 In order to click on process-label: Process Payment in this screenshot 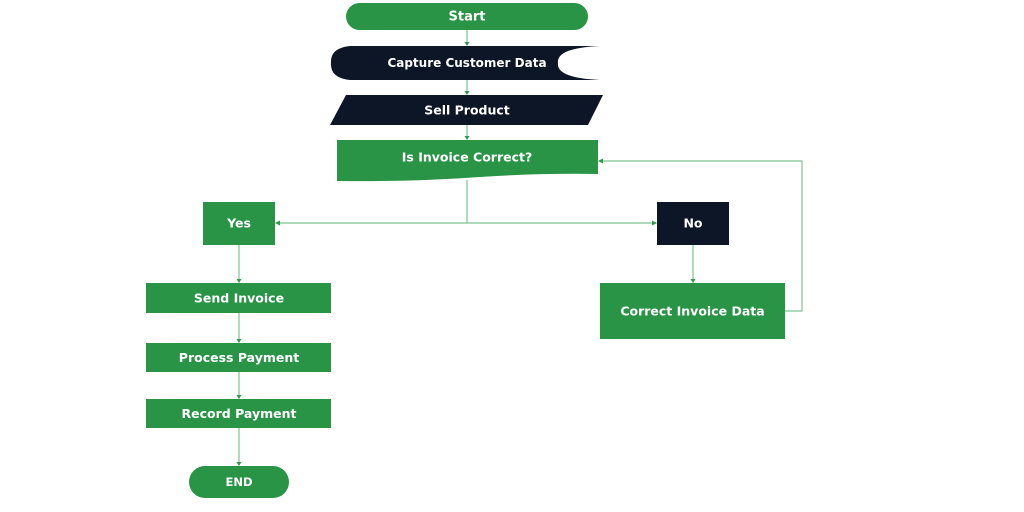, I will do `click(239, 357)`.